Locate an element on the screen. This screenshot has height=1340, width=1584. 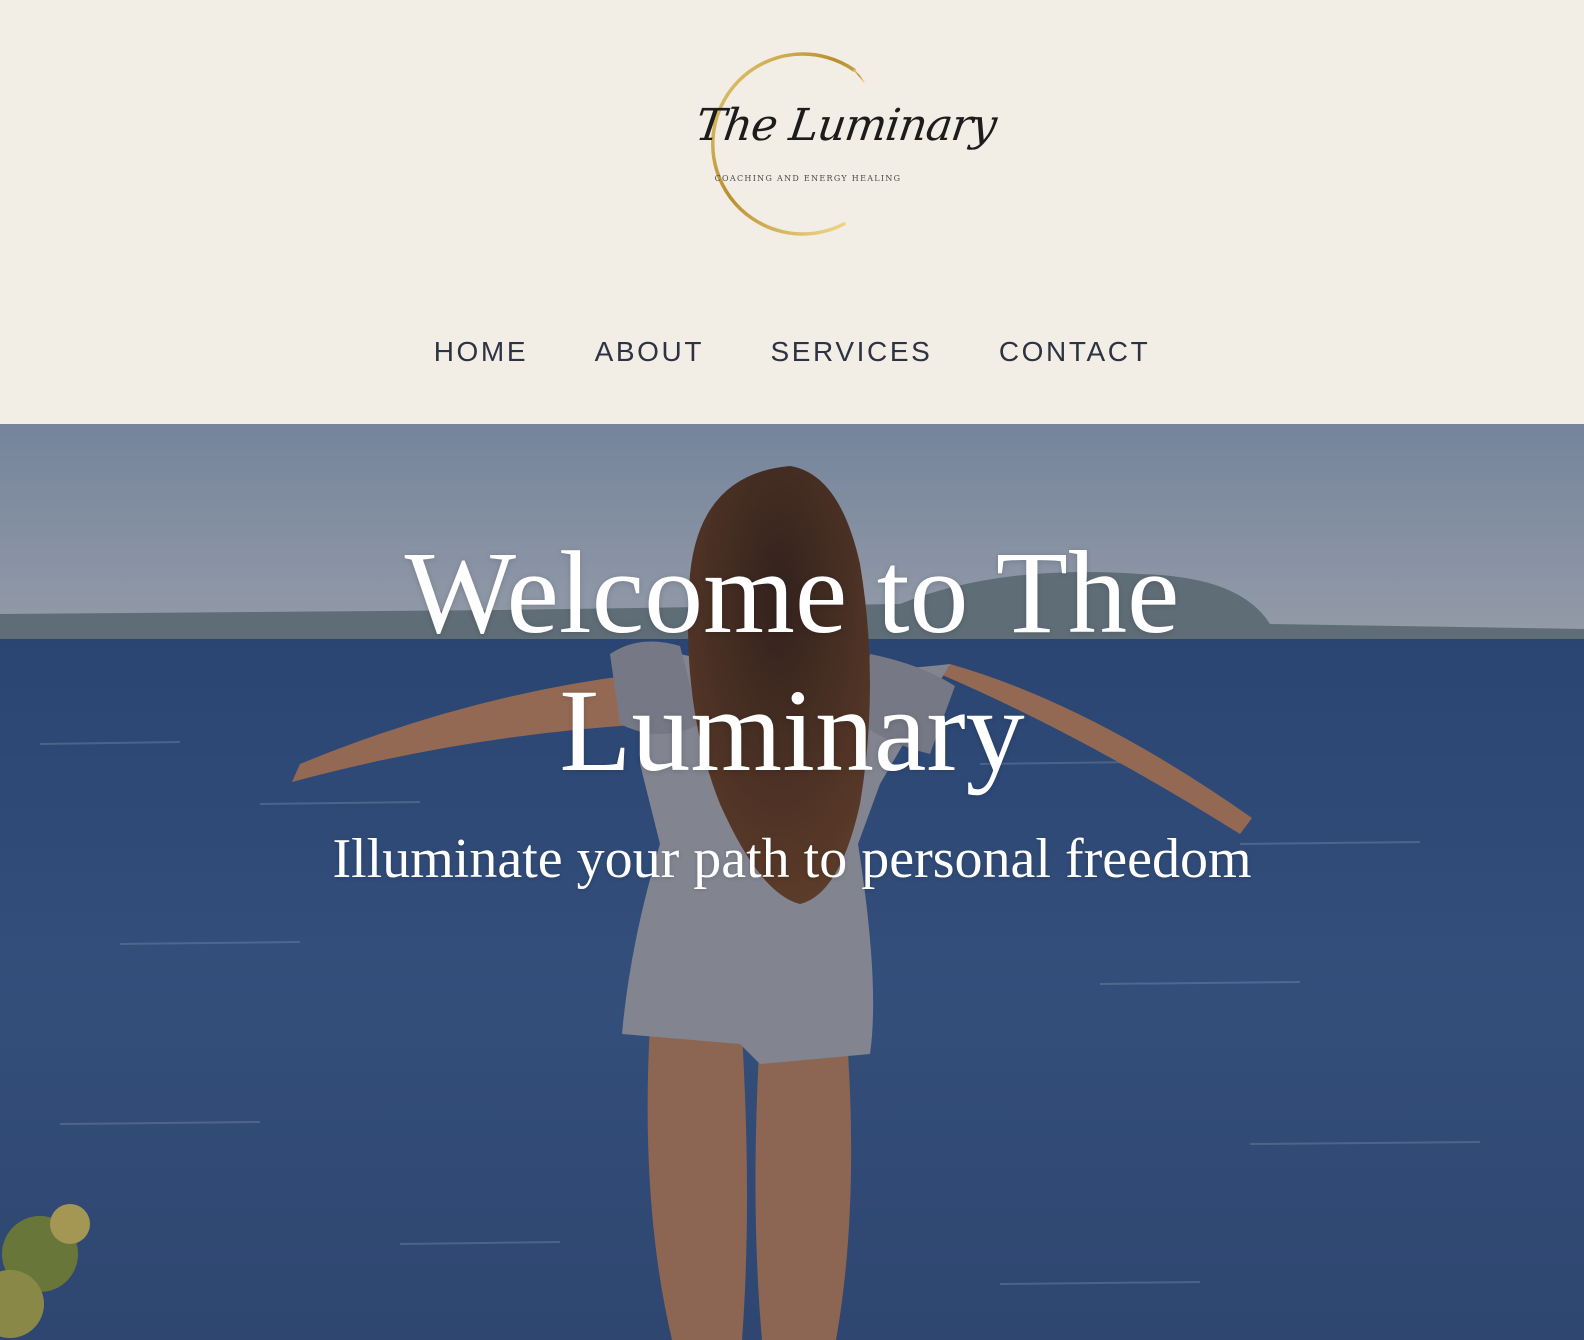
logo-wordmark: The Luminary is located at coordinates (846, 125).